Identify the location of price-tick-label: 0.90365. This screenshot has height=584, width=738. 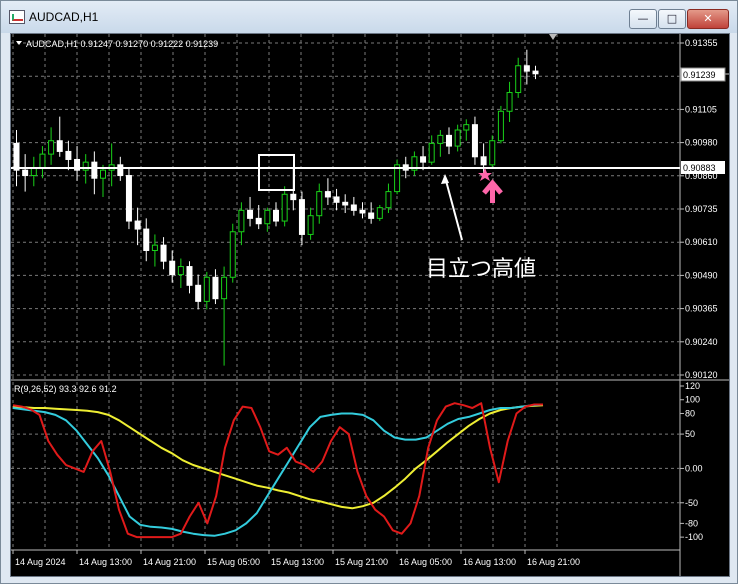
(701, 309).